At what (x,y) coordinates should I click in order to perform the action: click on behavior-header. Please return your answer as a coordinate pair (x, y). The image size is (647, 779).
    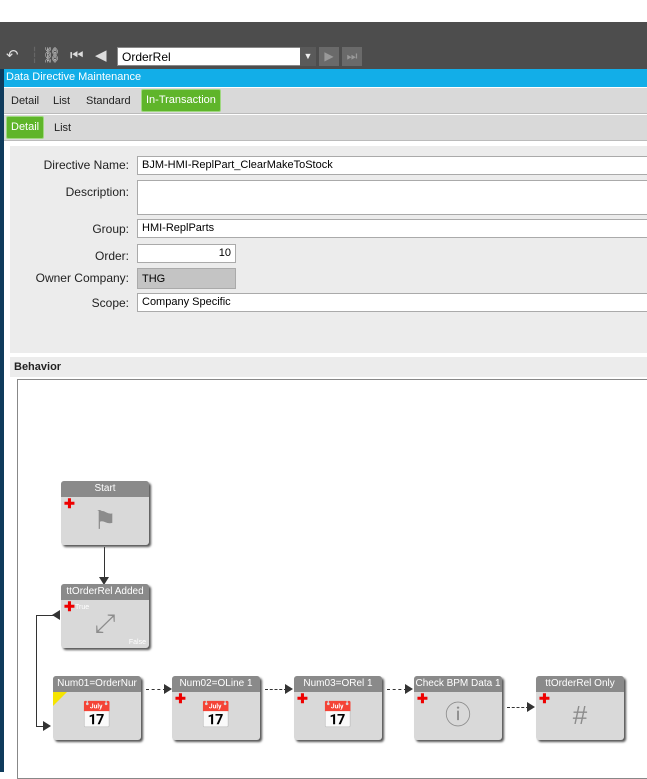
    Looking at the image, I should click on (328, 367).